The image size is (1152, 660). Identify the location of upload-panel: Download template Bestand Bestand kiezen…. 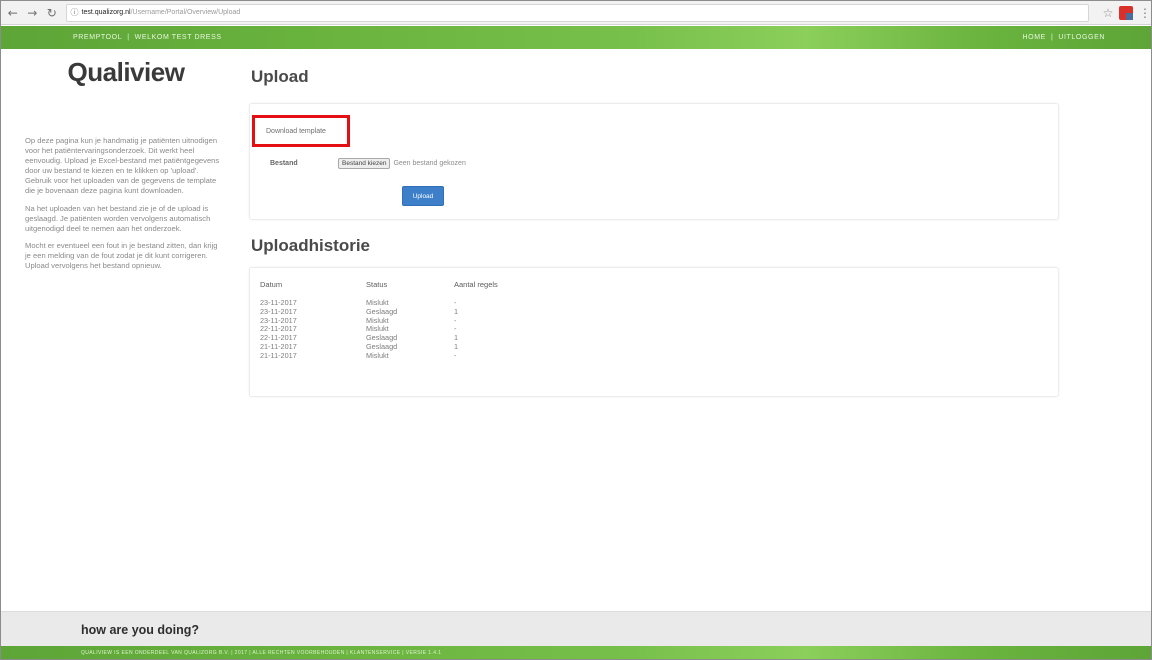
(654, 161).